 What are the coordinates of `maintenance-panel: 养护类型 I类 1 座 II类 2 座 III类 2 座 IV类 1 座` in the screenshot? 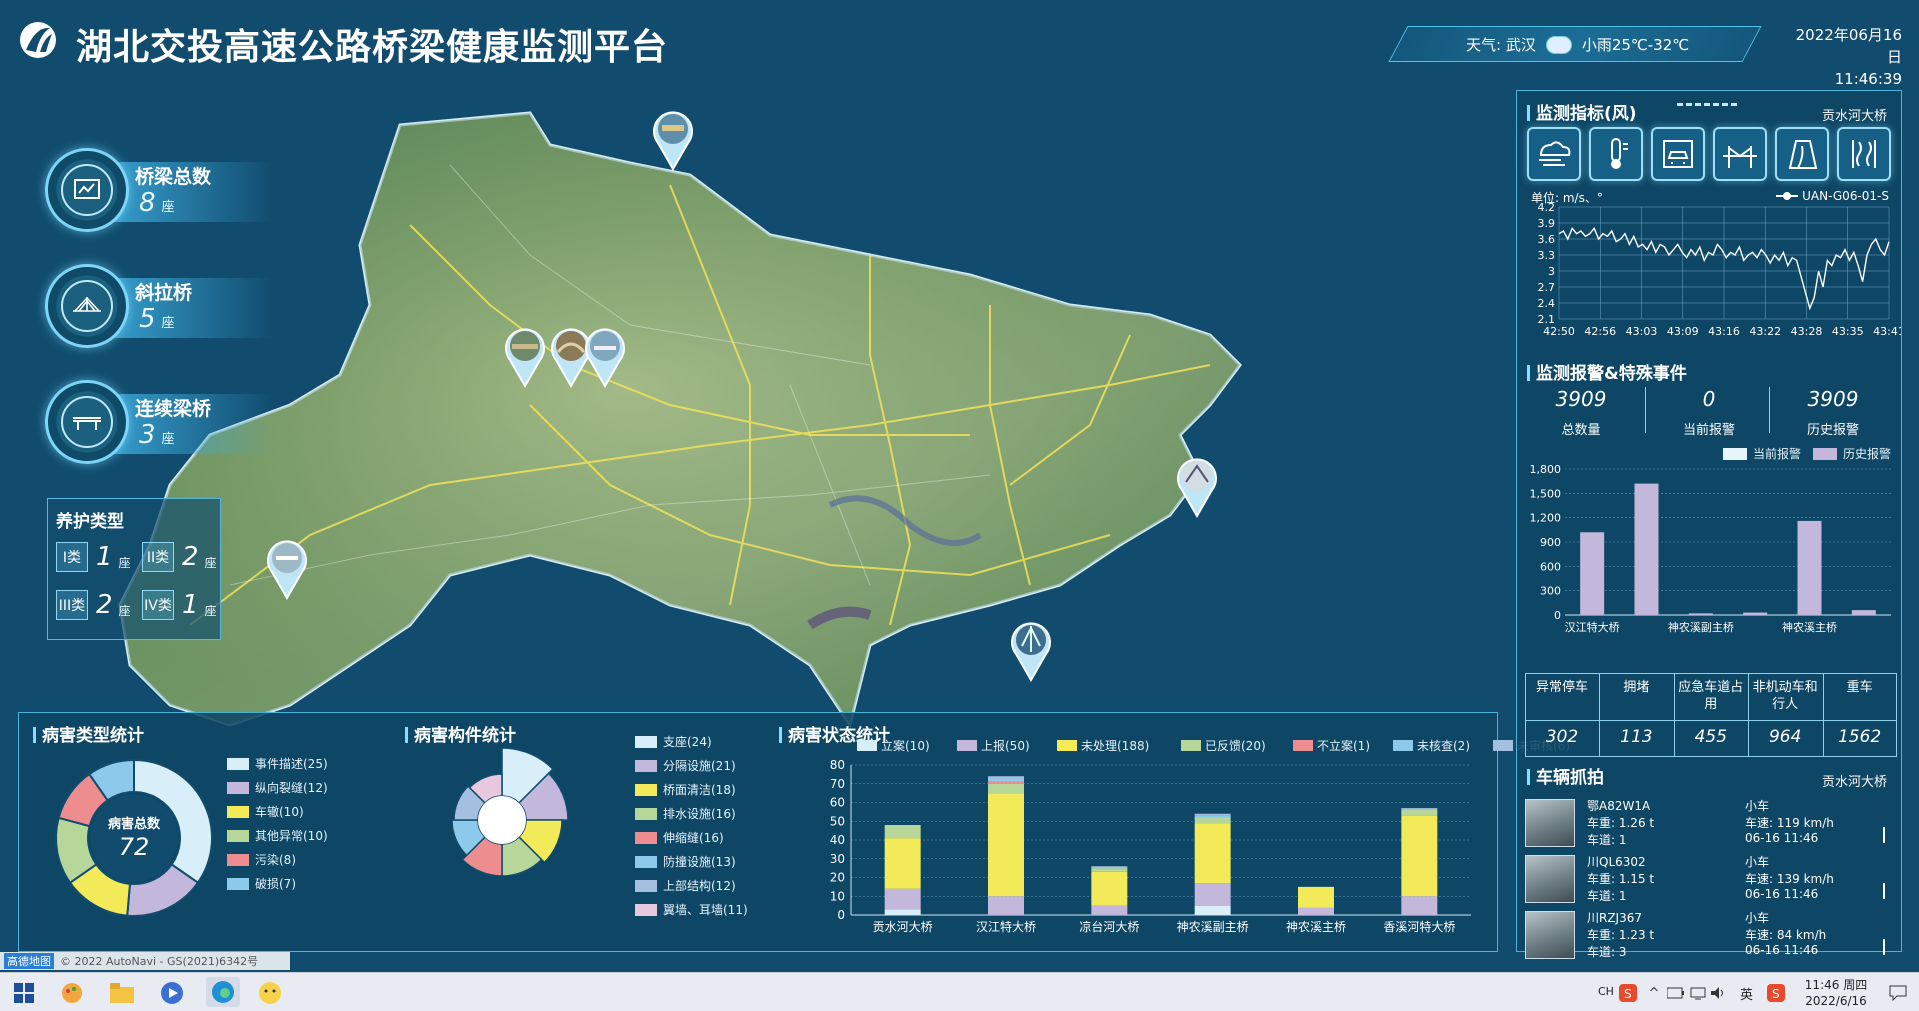 It's located at (134, 569).